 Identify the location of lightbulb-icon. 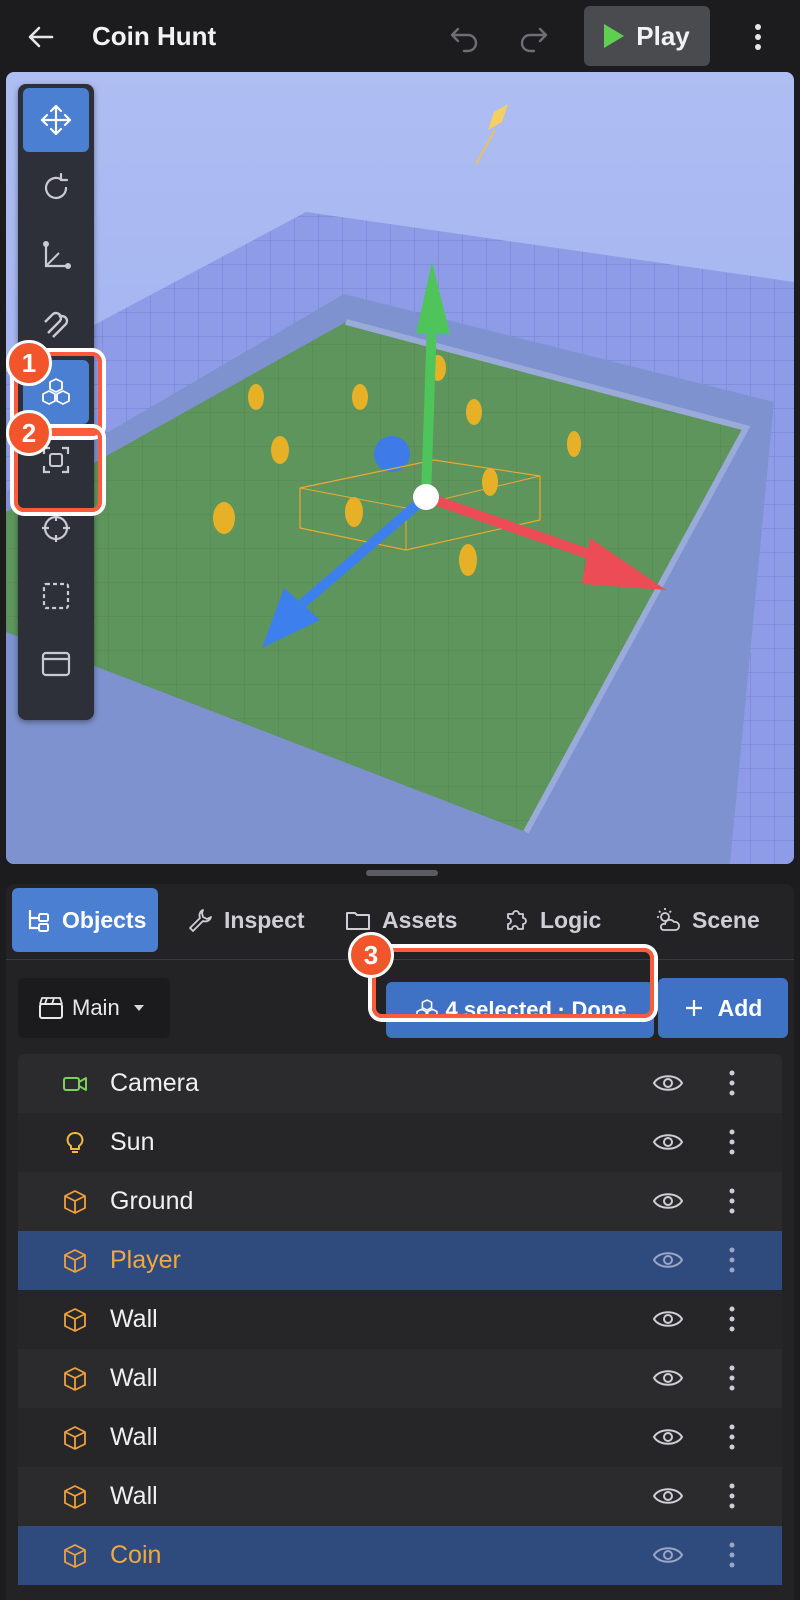
(75, 1142).